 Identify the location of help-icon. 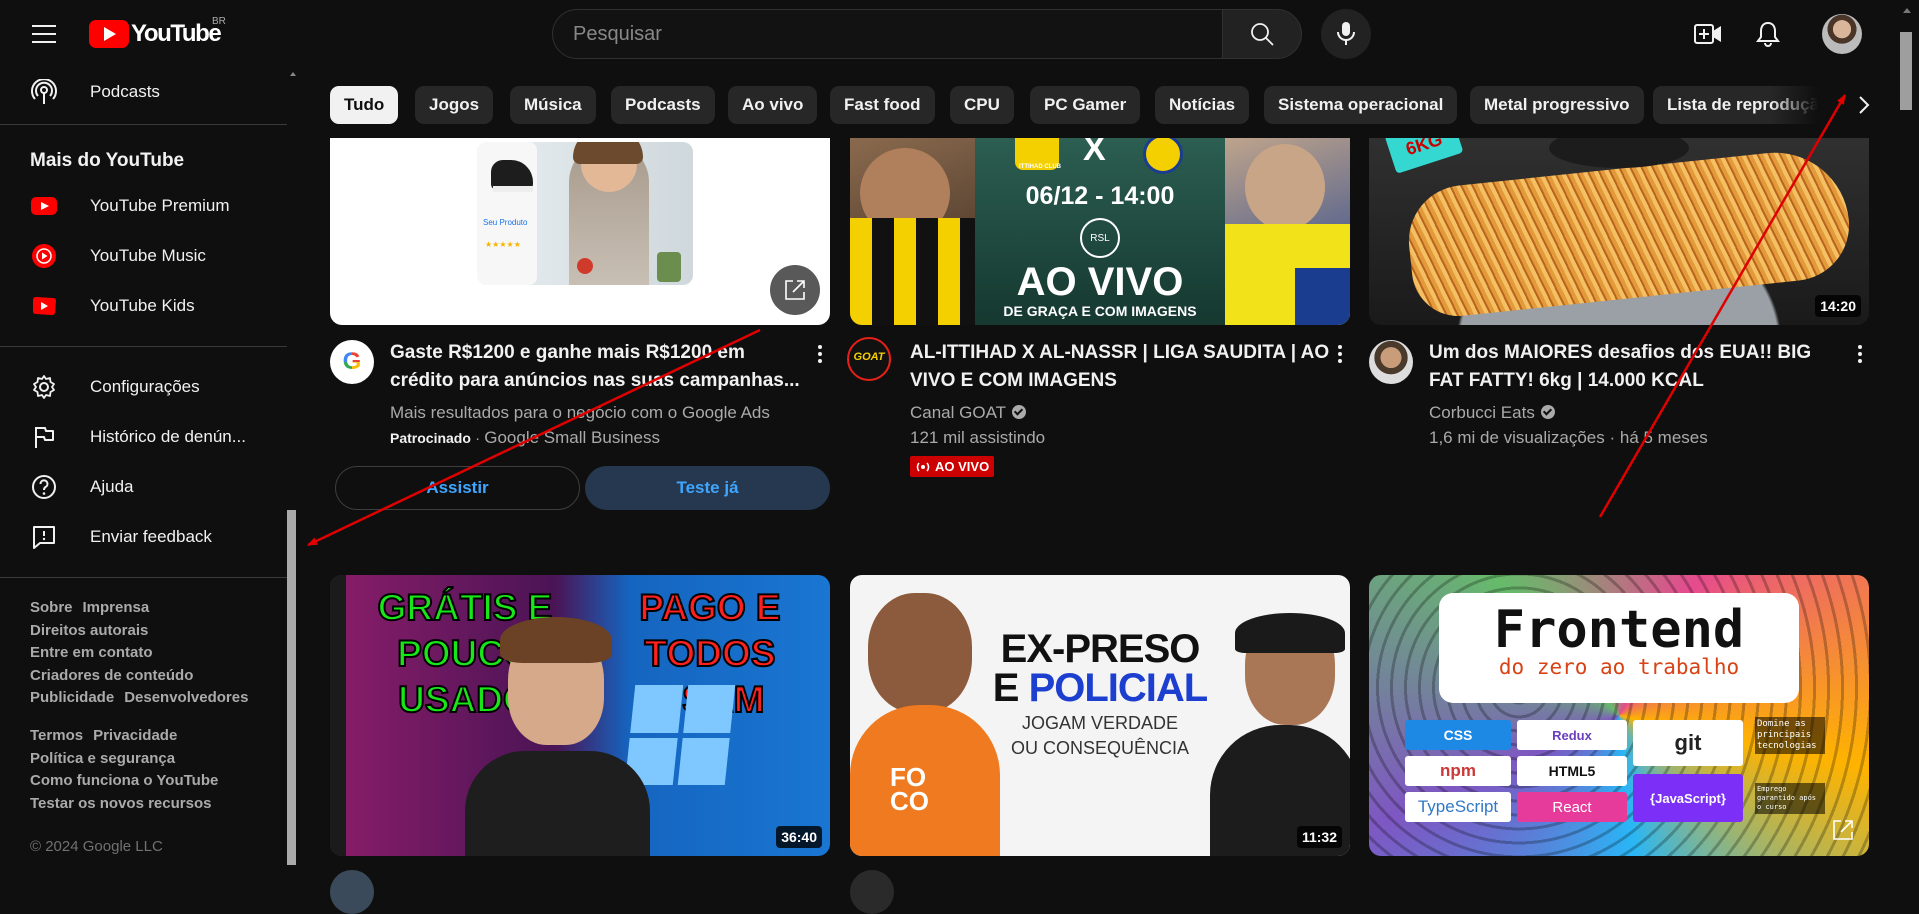
(44, 487).